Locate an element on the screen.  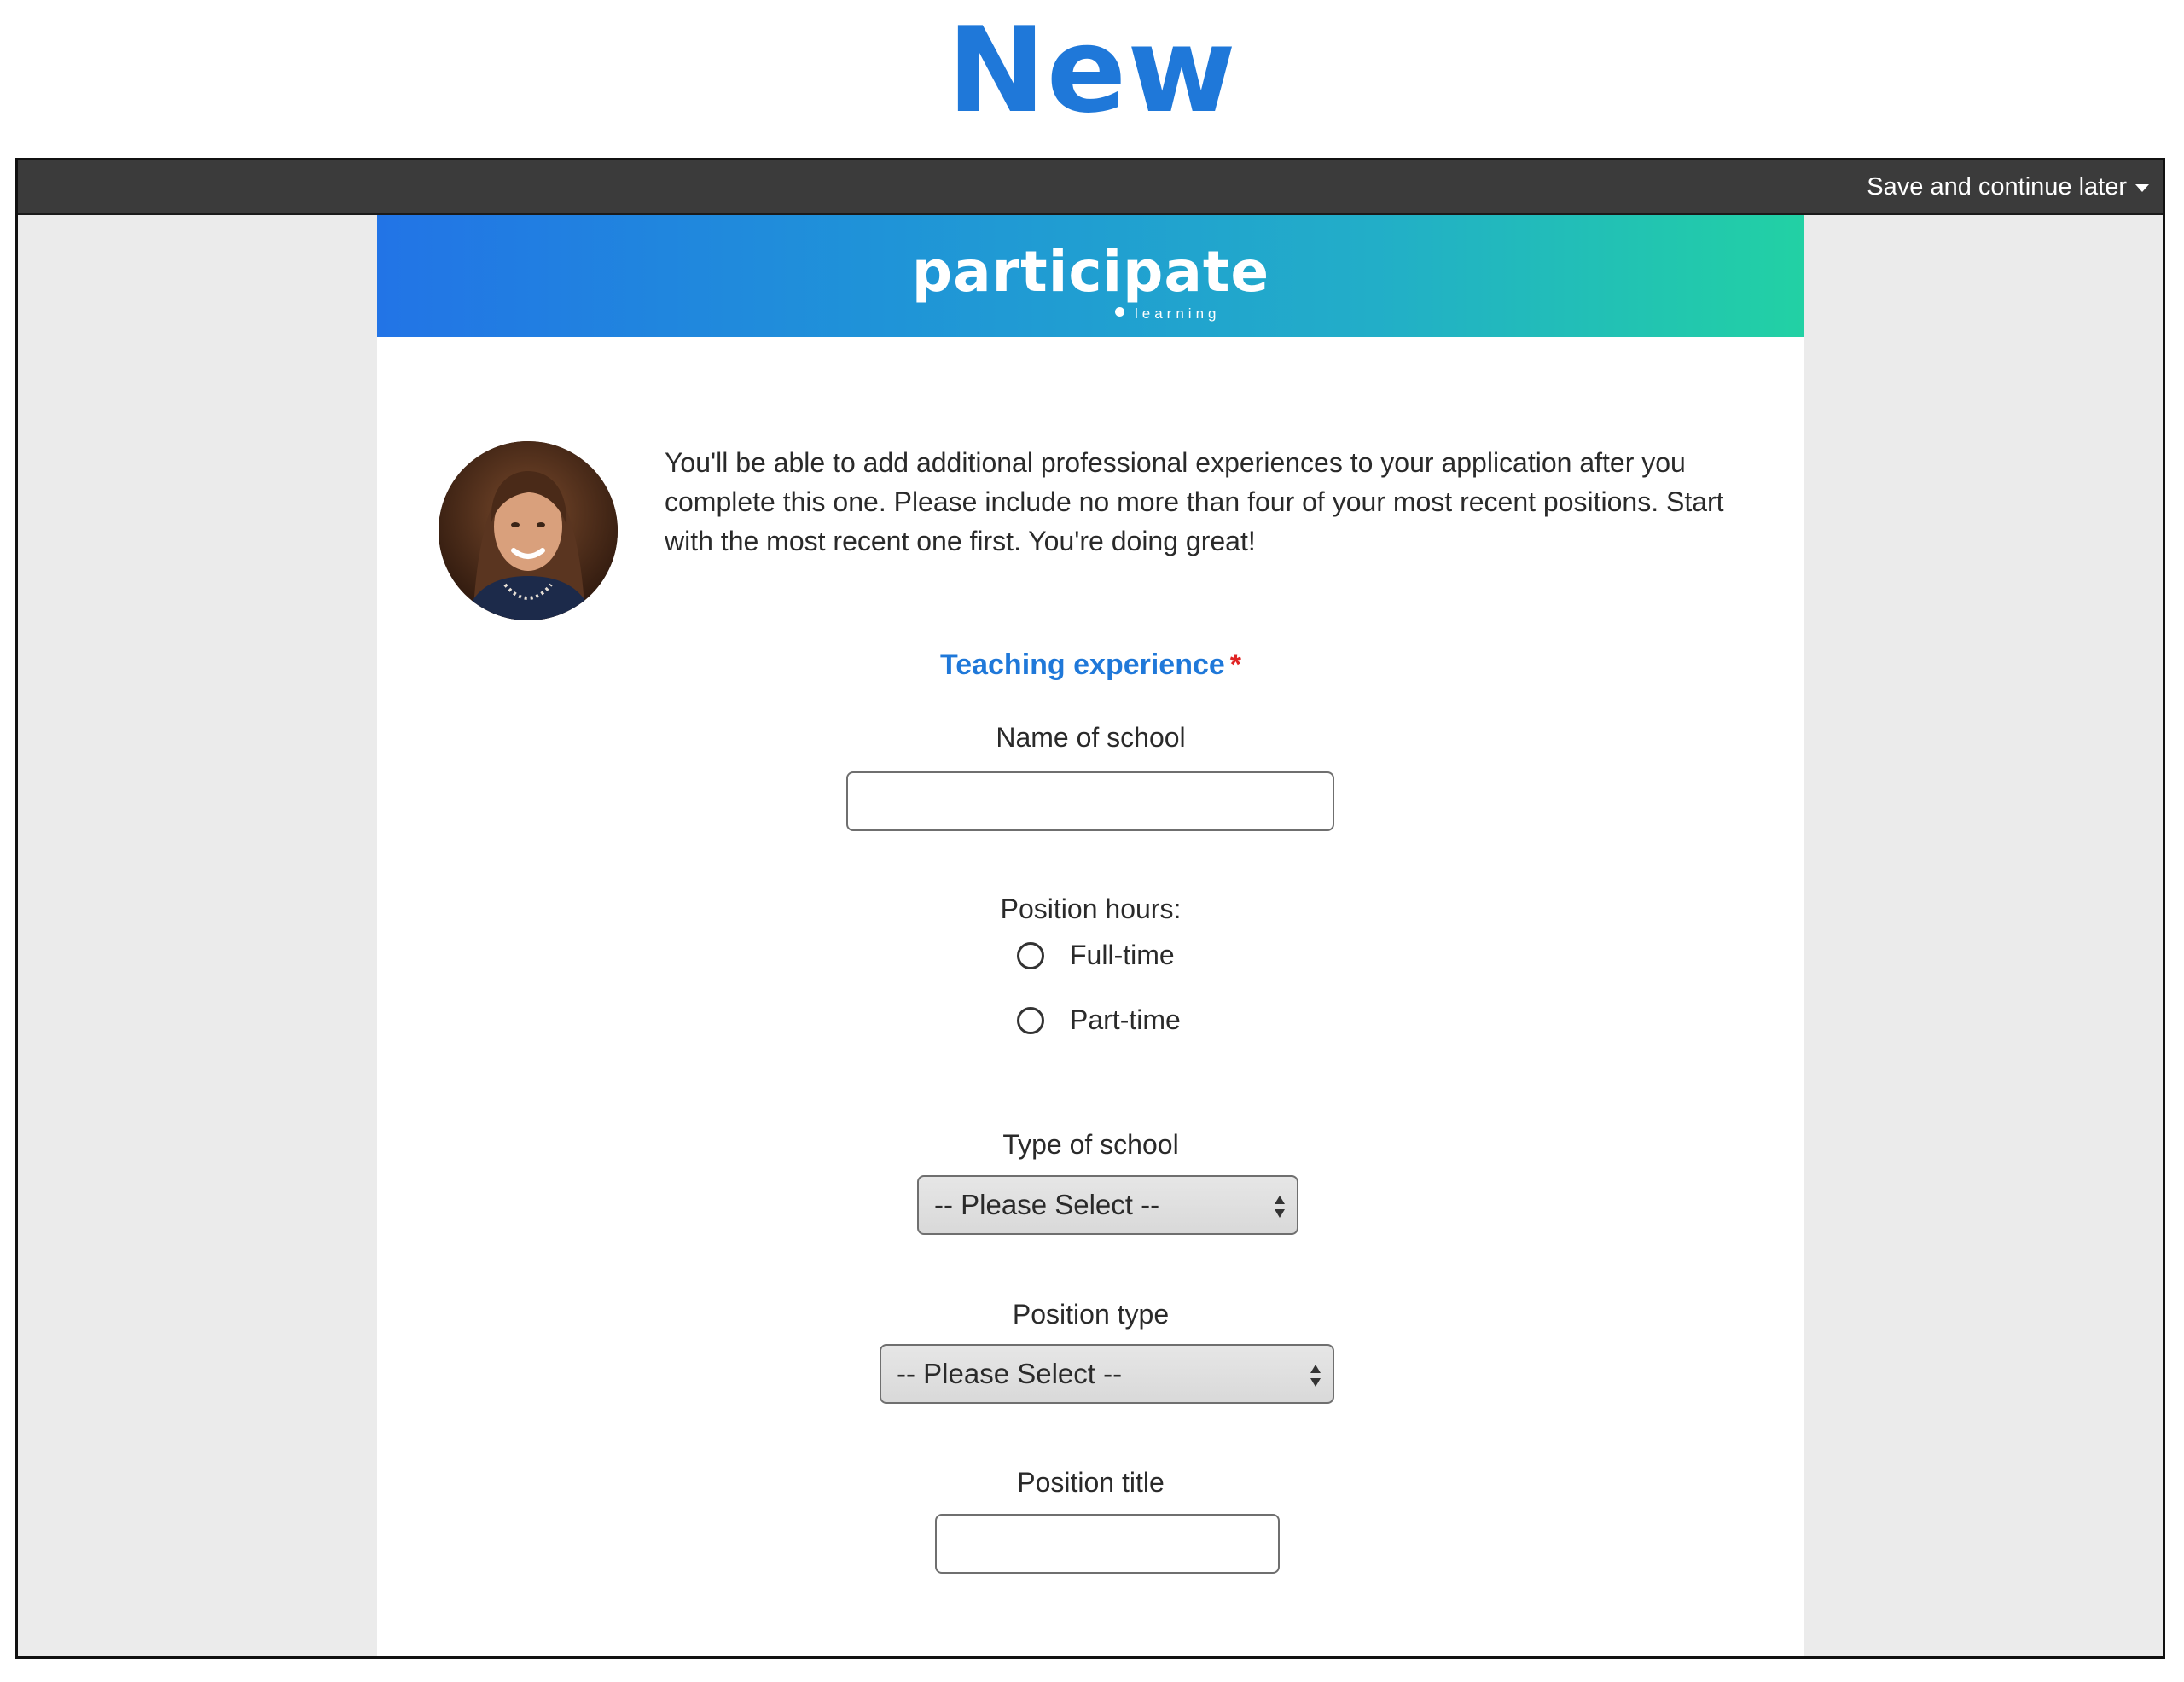
section-title-text: Teaching experience is located at coordinates (1082, 665).